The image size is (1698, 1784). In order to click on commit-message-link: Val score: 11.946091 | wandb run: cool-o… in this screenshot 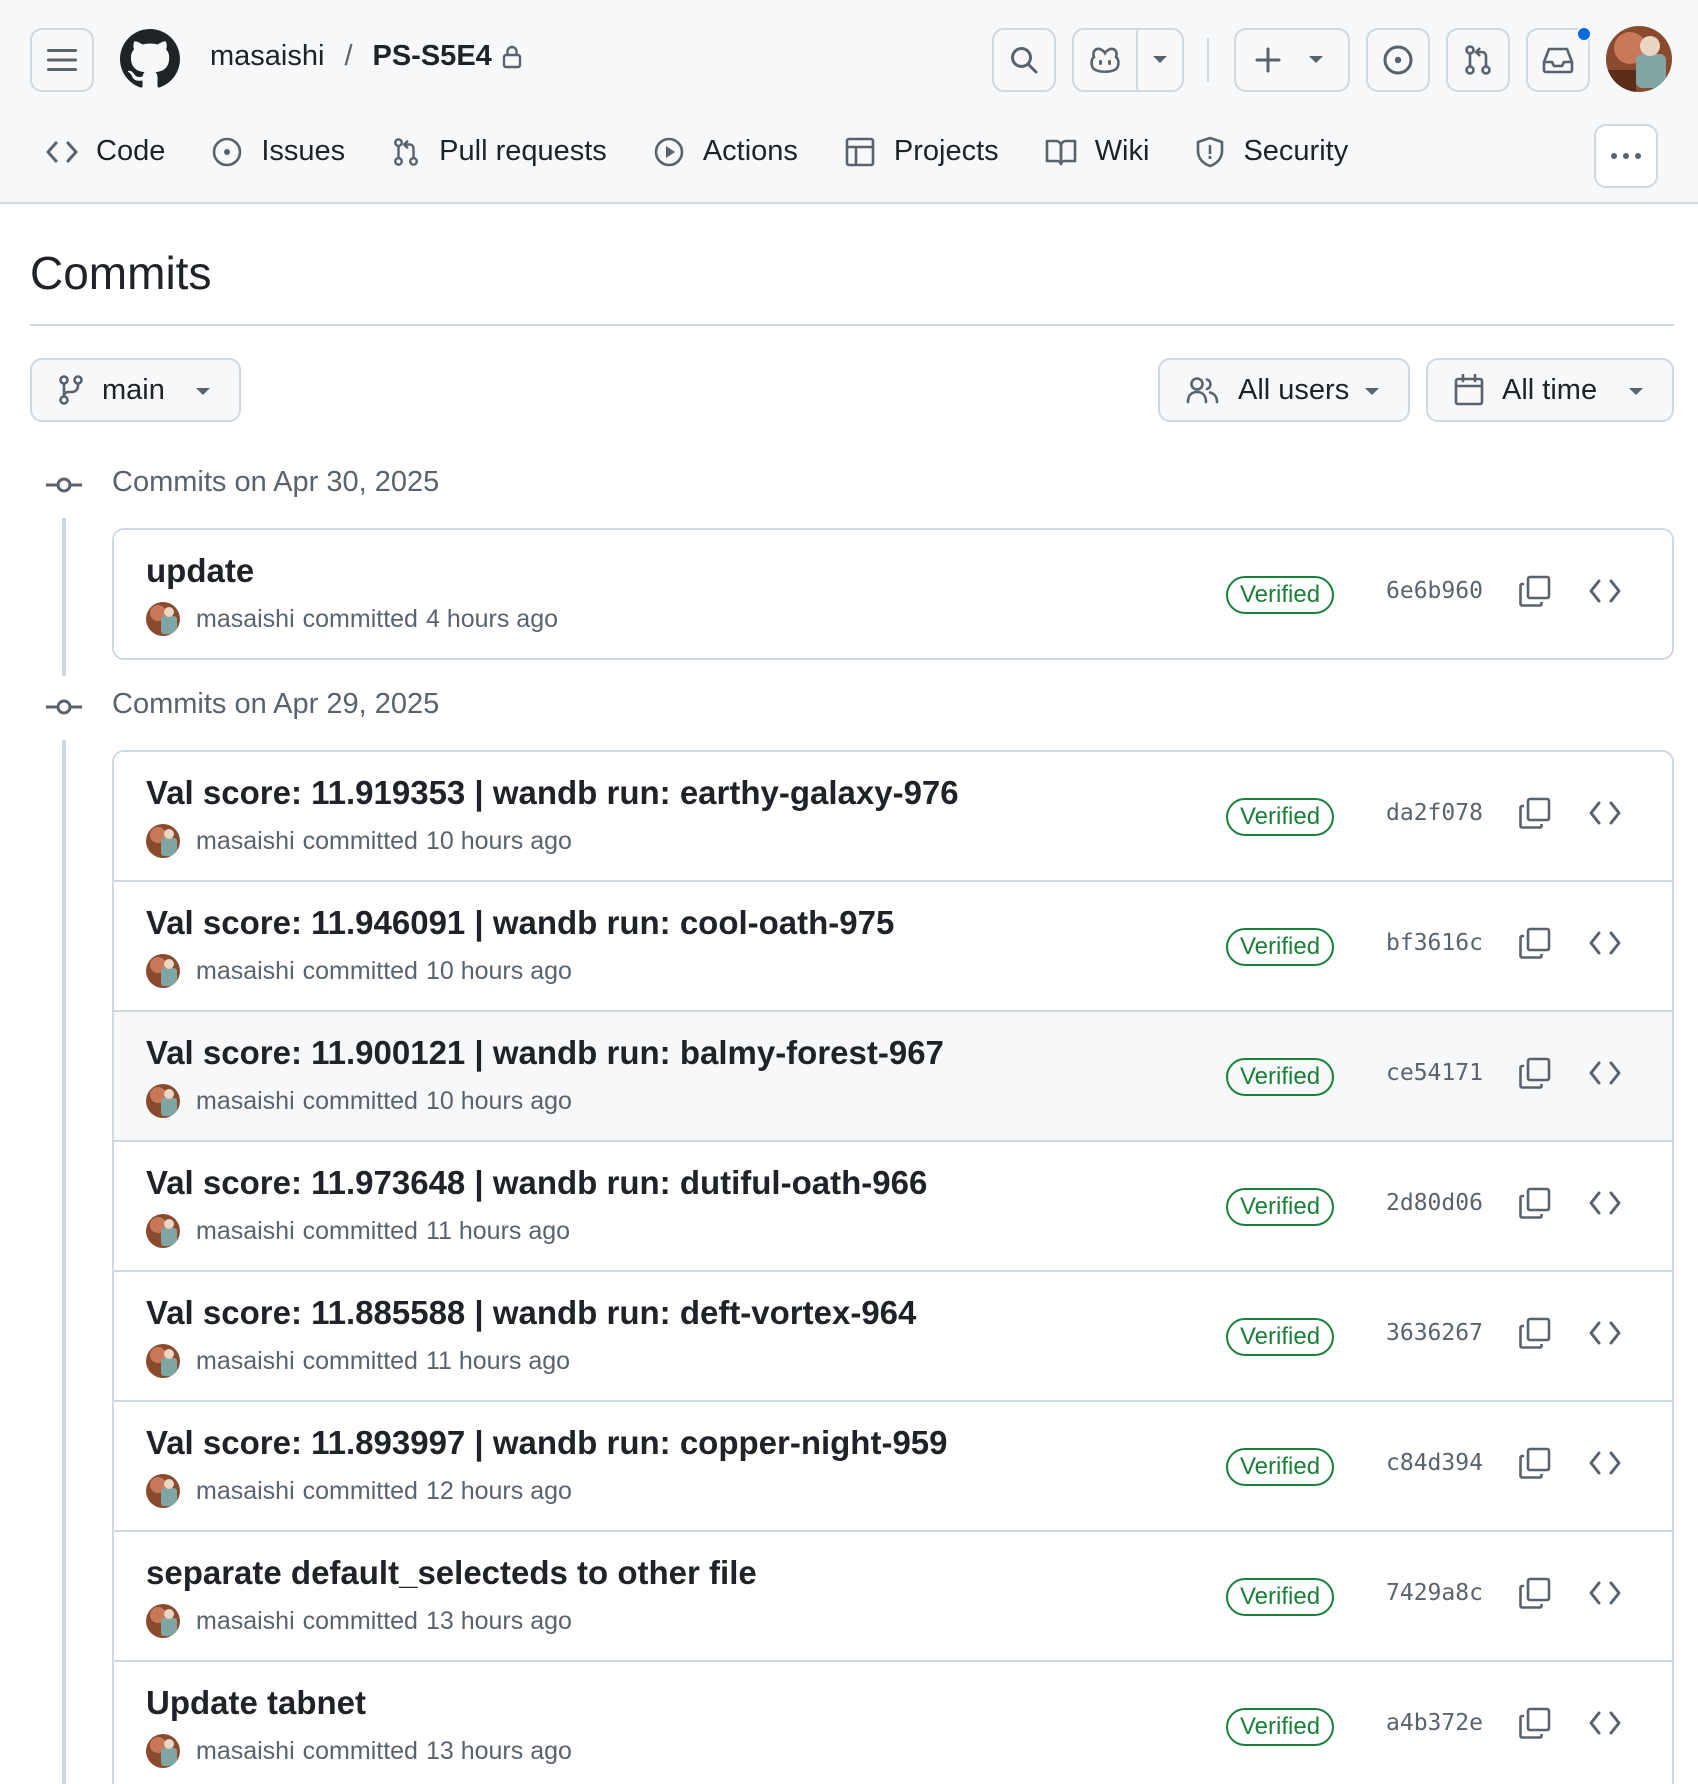, I will do `click(520, 923)`.